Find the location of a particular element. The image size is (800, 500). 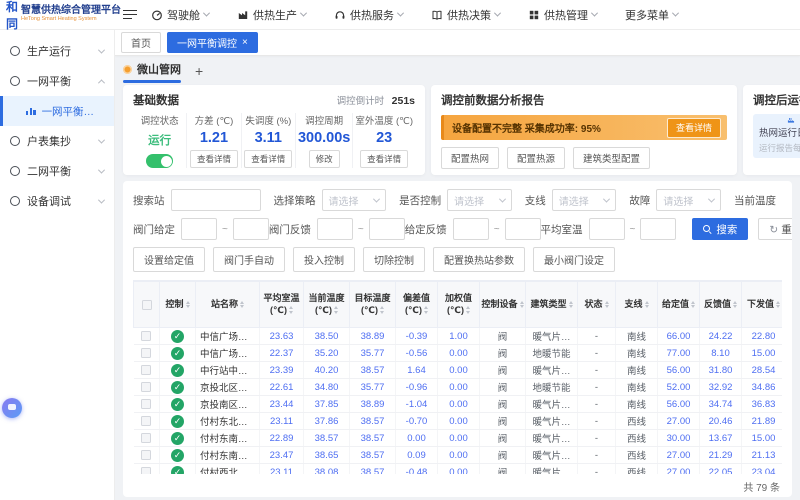

sidebar-item-户表集抄: 户表集抄 is located at coordinates (57, 141).